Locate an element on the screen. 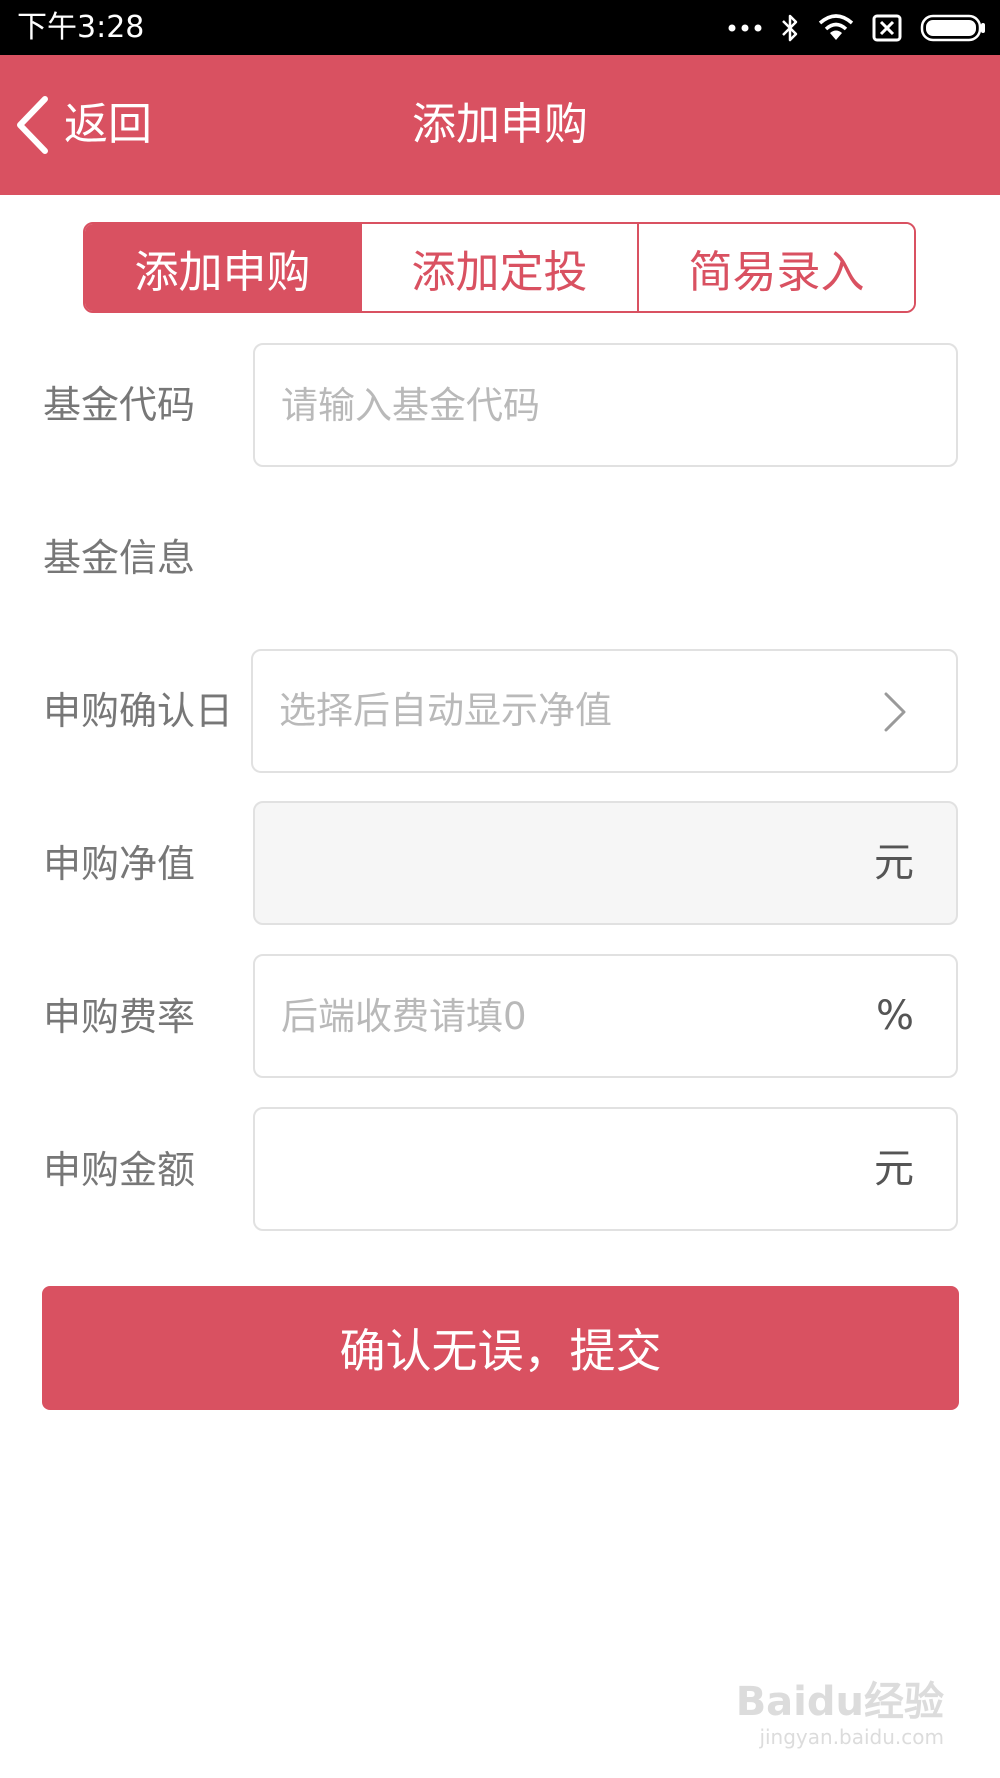  amount-label: 申购金额 is located at coordinates (119, 1170).